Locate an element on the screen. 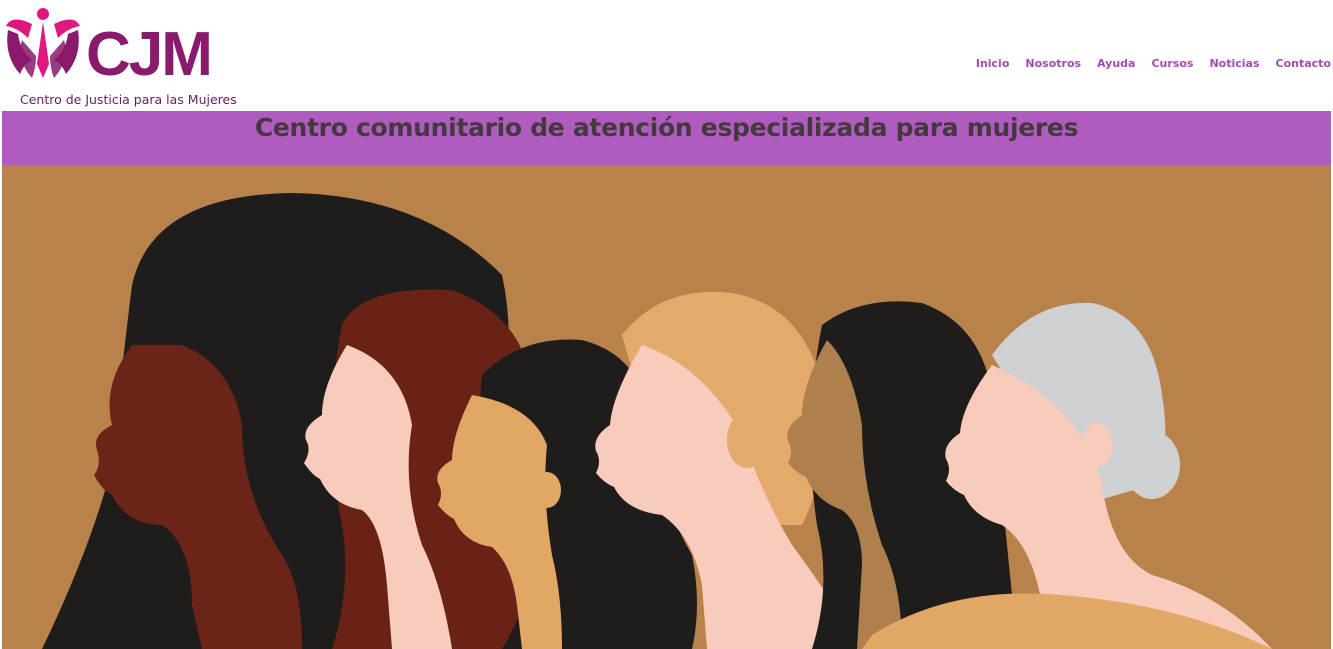 This screenshot has width=1333, height=649. site-logo: CJM Centro de Justicia para las Mujeres is located at coordinates (119, 57).